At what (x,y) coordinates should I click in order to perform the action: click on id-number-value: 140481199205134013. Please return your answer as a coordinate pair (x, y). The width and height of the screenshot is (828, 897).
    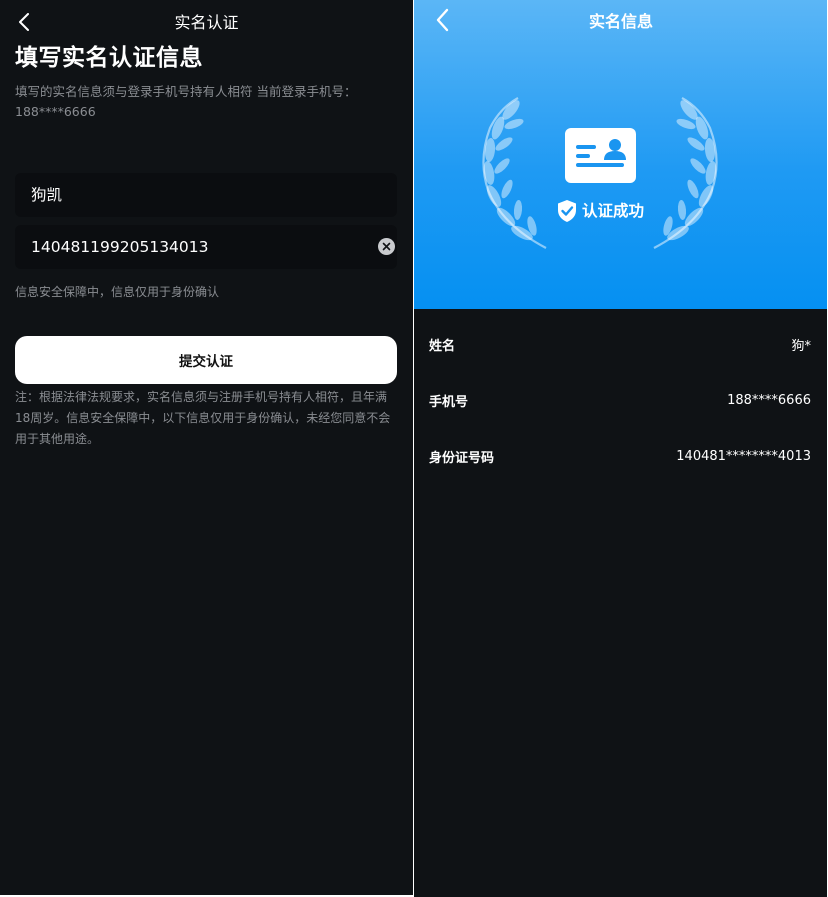
    Looking at the image, I should click on (120, 247).